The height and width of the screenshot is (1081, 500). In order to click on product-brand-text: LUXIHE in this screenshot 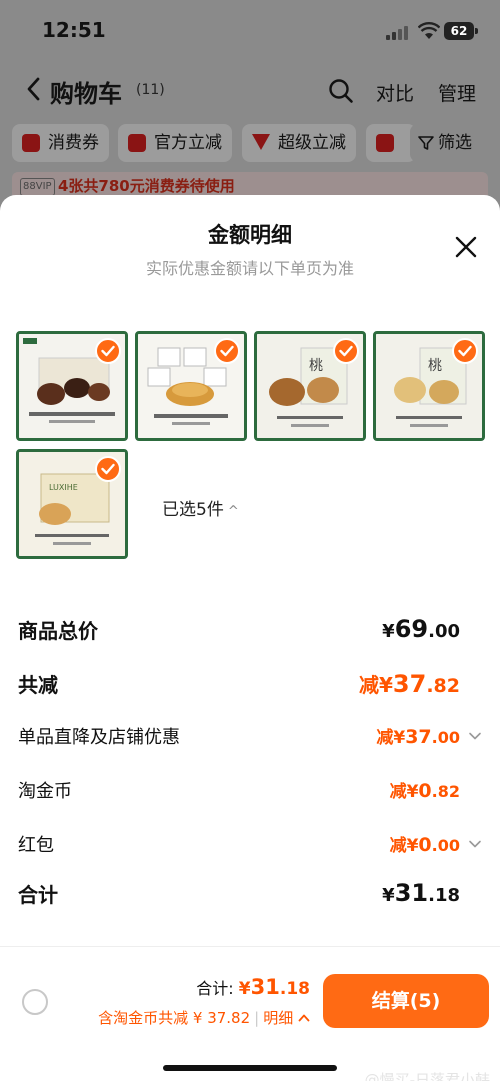, I will do `click(63, 487)`.